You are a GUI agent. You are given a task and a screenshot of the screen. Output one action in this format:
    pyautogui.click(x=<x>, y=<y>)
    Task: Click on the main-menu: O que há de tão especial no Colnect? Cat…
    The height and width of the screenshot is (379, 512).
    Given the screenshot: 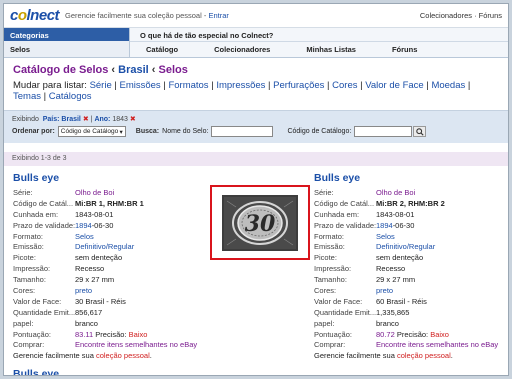 What is the action you would take?
    pyautogui.click(x=319, y=42)
    